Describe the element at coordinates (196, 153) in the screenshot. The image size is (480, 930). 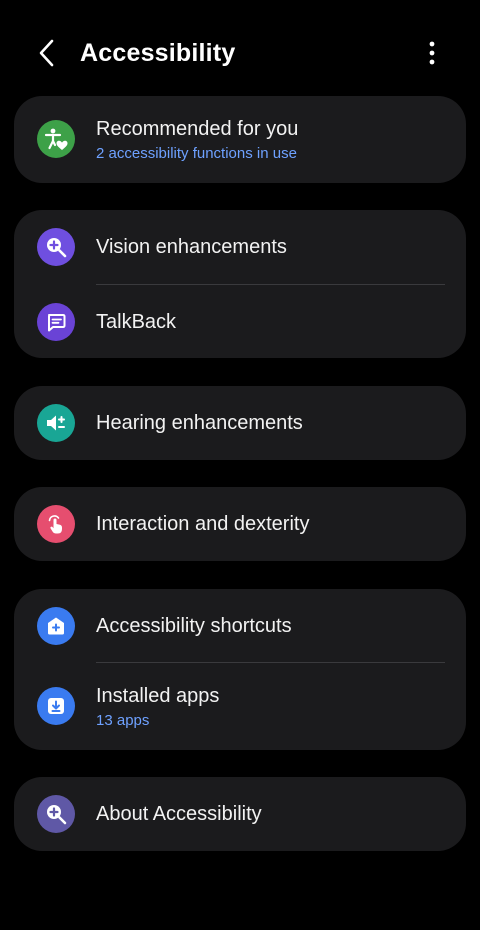
I see `recommended-subtitle: 2 accessibility functions in use` at that location.